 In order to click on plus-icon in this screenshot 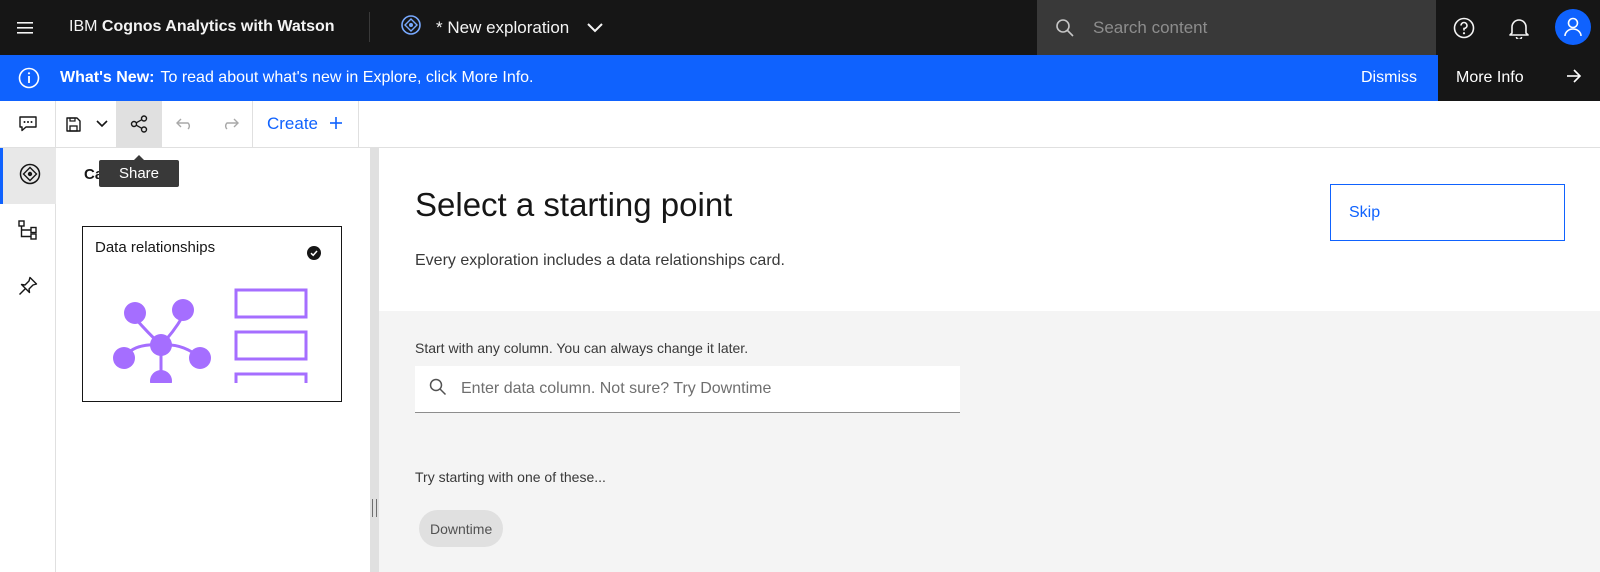, I will do `click(336, 124)`.